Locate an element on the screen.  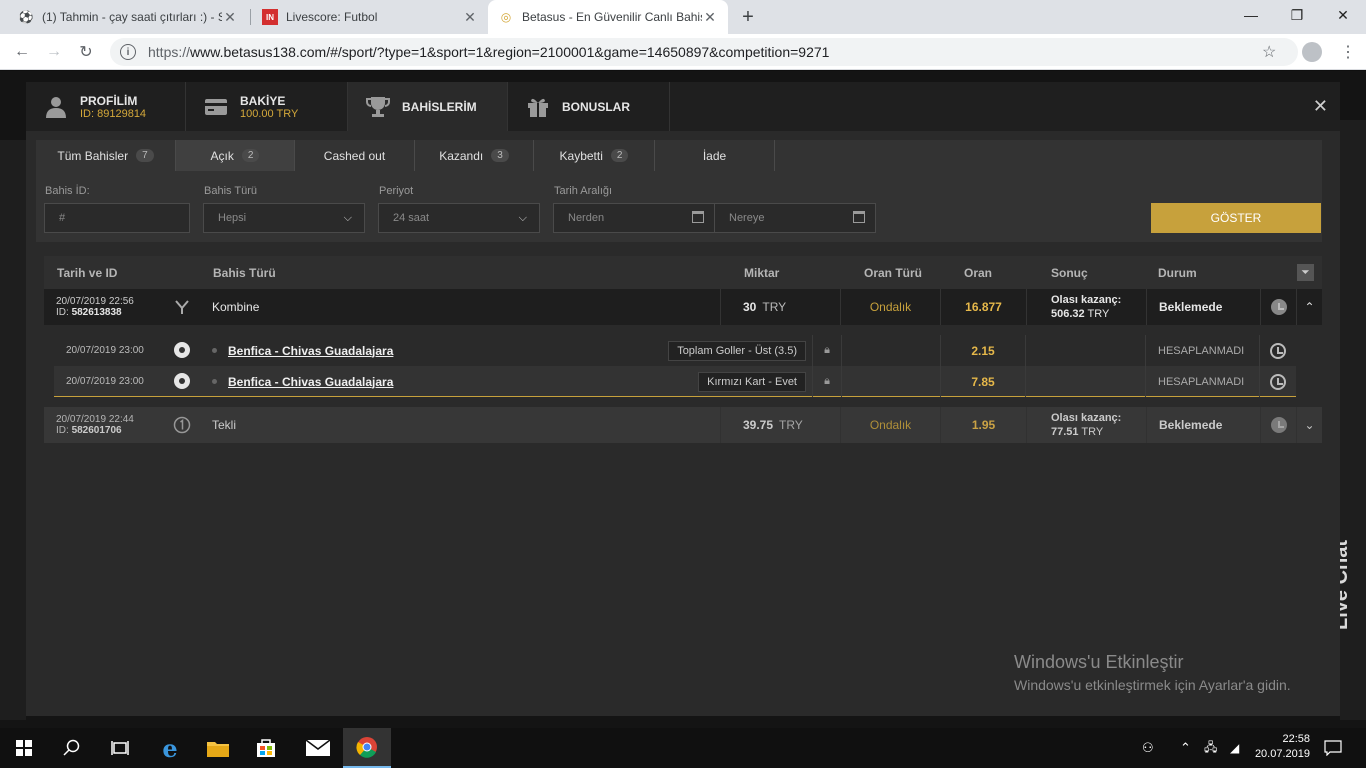
search-icon is located at coordinates (72, 748).